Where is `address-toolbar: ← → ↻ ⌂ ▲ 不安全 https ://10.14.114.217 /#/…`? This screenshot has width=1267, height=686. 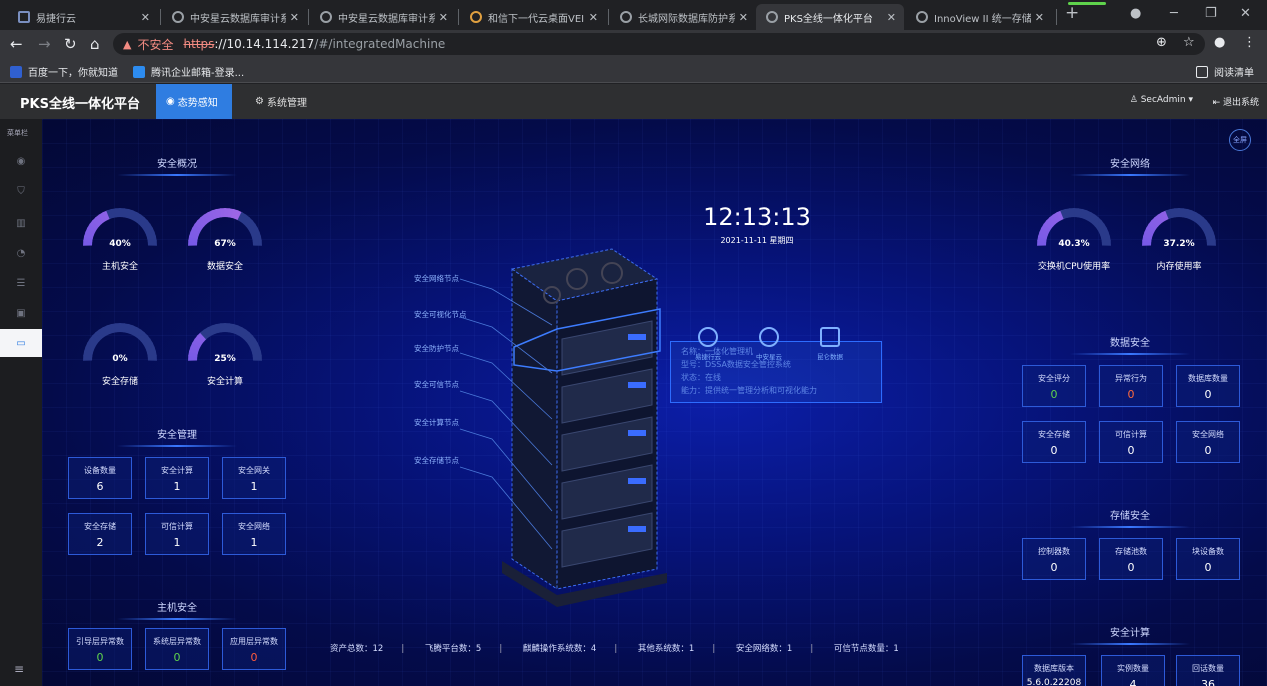 address-toolbar: ← → ↻ ⌂ ▲ 不安全 https ://10.14.114.217 /#/… is located at coordinates (633, 44).